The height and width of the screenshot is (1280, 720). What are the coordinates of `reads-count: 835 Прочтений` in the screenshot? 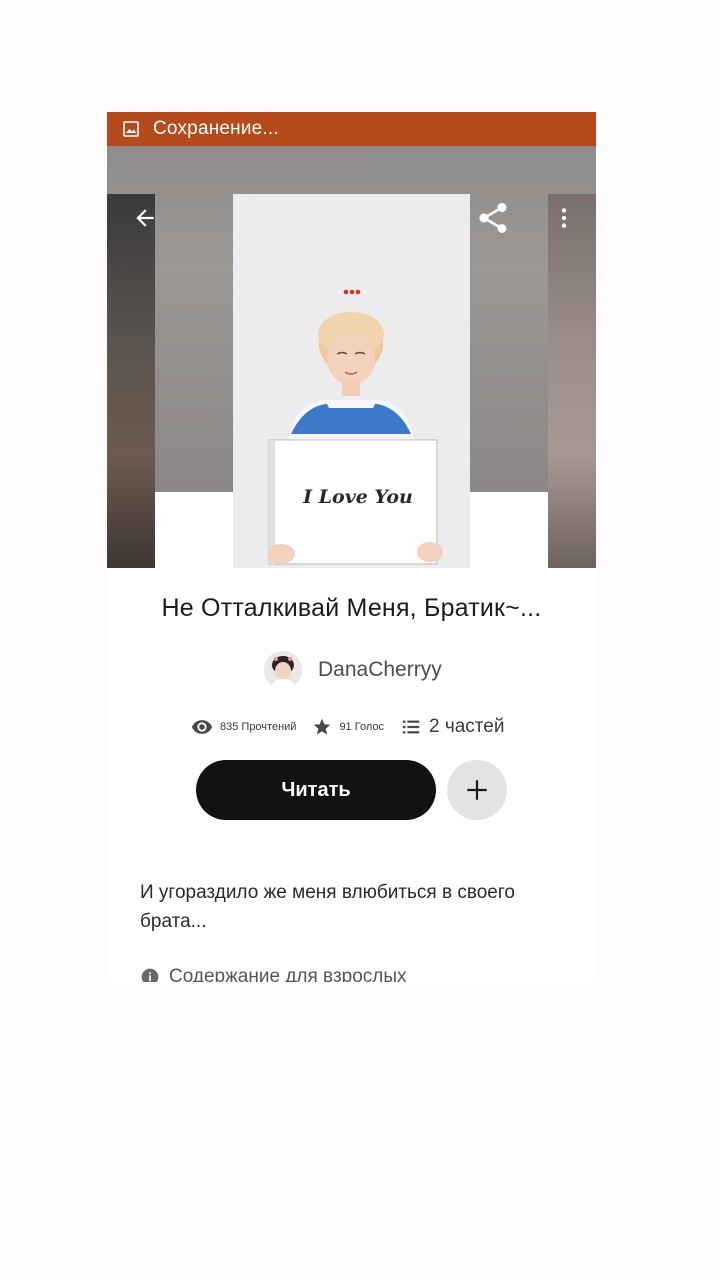 It's located at (258, 727).